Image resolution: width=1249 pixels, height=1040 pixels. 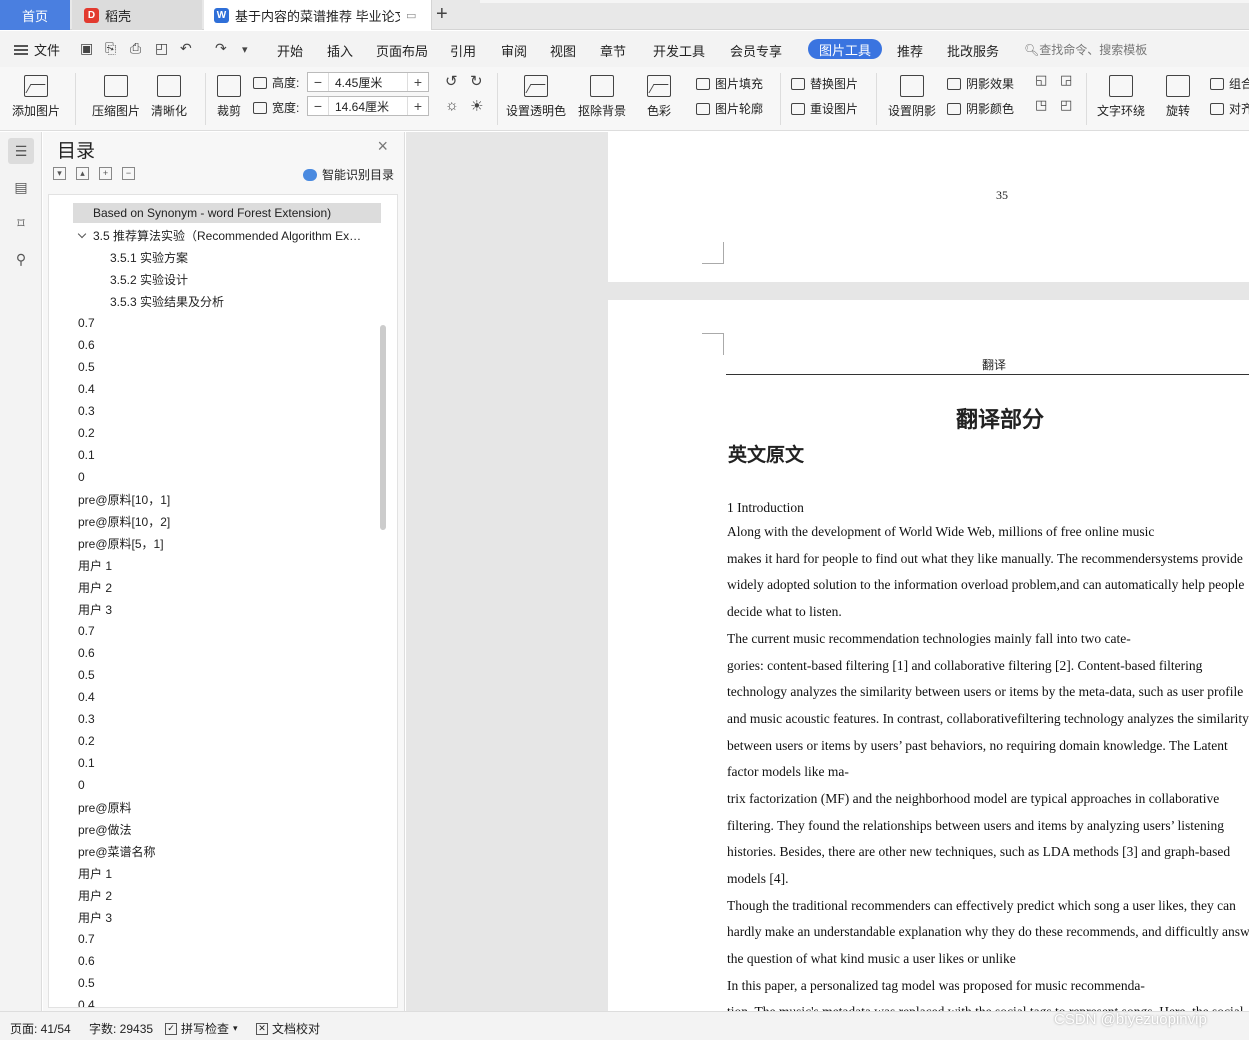 What do you see at coordinates (245, 49) in the screenshot?
I see `quick-access-dropdown-icon: ▾` at bounding box center [245, 49].